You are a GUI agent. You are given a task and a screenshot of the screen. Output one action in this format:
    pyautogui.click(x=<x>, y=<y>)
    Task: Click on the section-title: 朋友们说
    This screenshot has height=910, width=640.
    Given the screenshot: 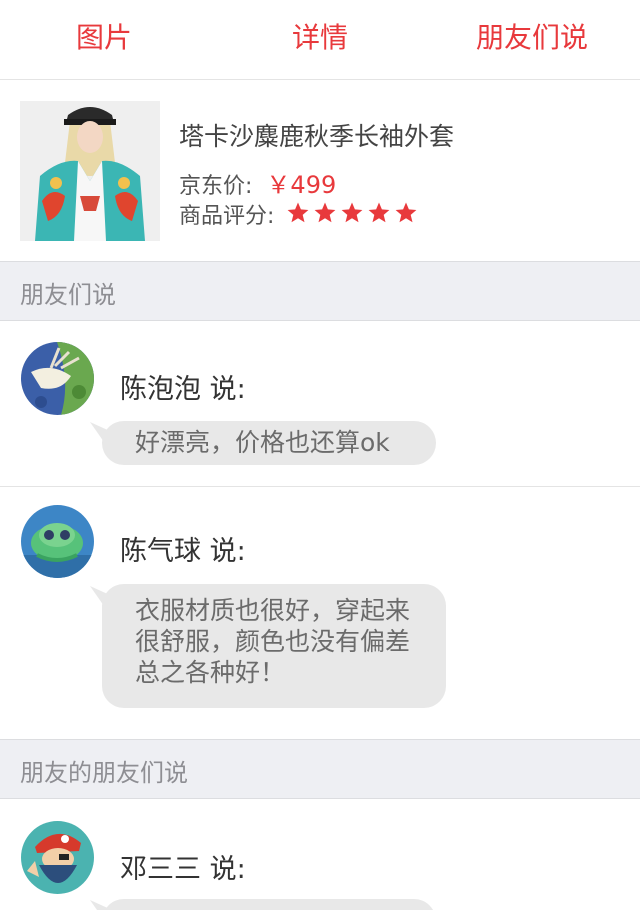 What is the action you would take?
    pyautogui.click(x=68, y=295)
    